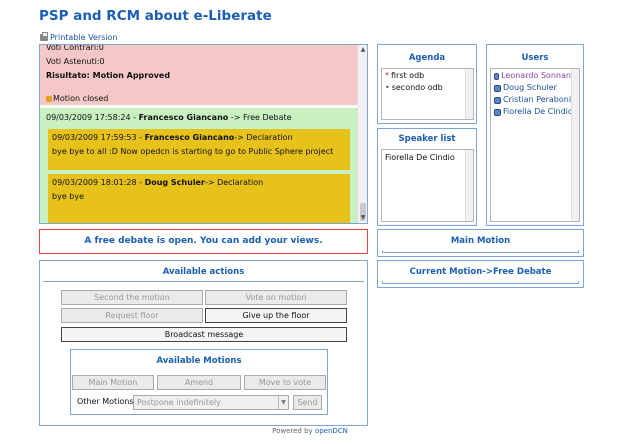 Image resolution: width=620 pixels, height=444 pixels. I want to click on users-scrollbar, so click(575, 145).